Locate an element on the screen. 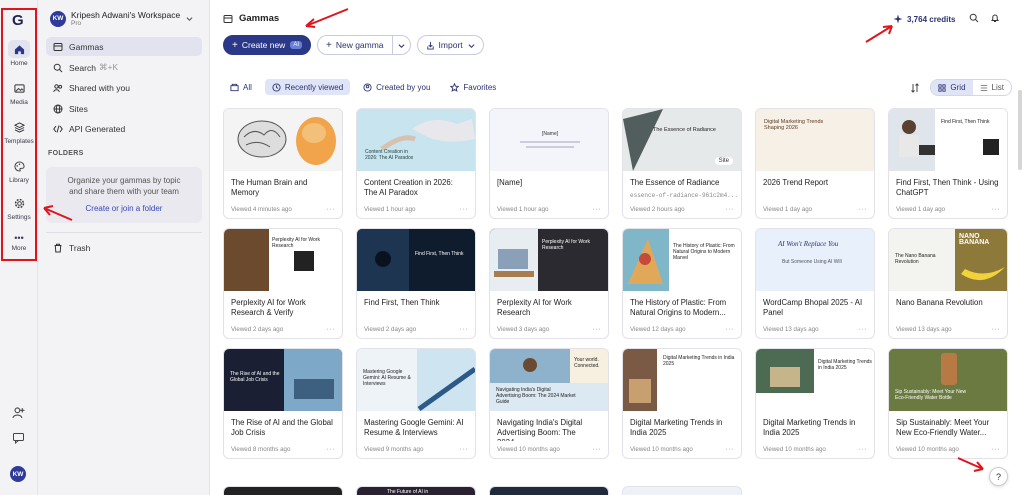 The width and height of the screenshot is (1024, 495). card-title: 2026 Trend Report is located at coordinates (796, 182).